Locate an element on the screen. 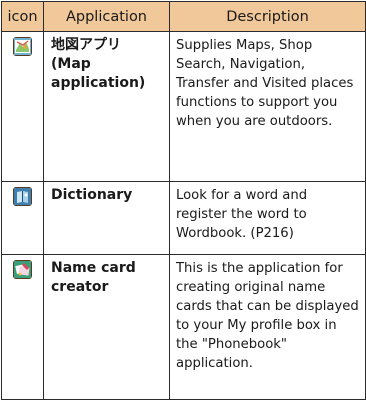 The image size is (366, 400). header-description: Description is located at coordinates (267, 16).